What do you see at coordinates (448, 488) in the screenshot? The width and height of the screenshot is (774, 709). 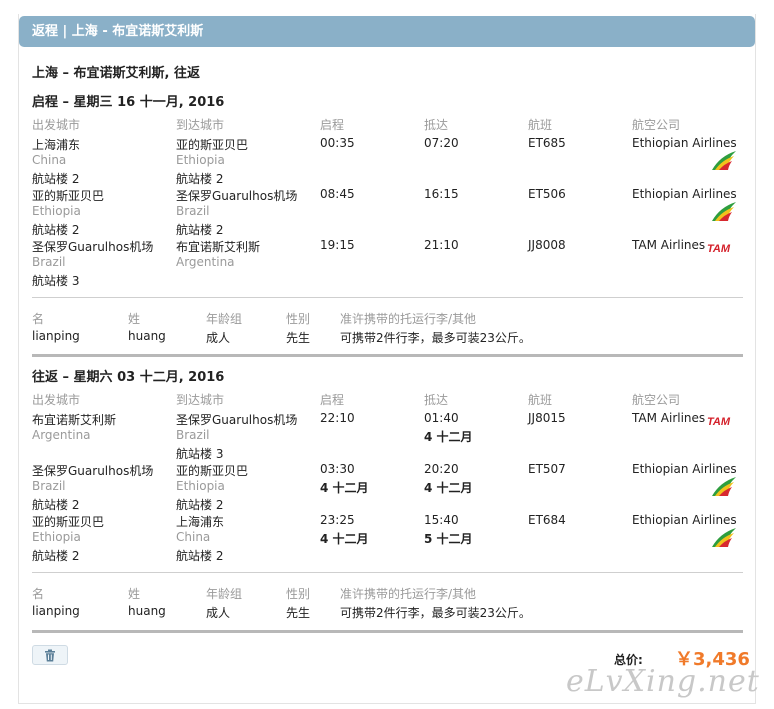 I see `arrive-date: 4 十二月` at bounding box center [448, 488].